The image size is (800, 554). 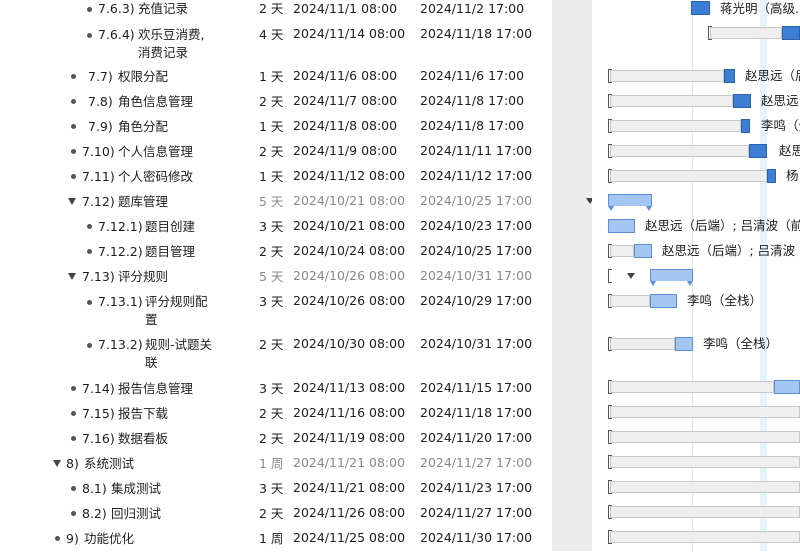 I want to click on task-name: 回归测试, so click(x=136, y=514).